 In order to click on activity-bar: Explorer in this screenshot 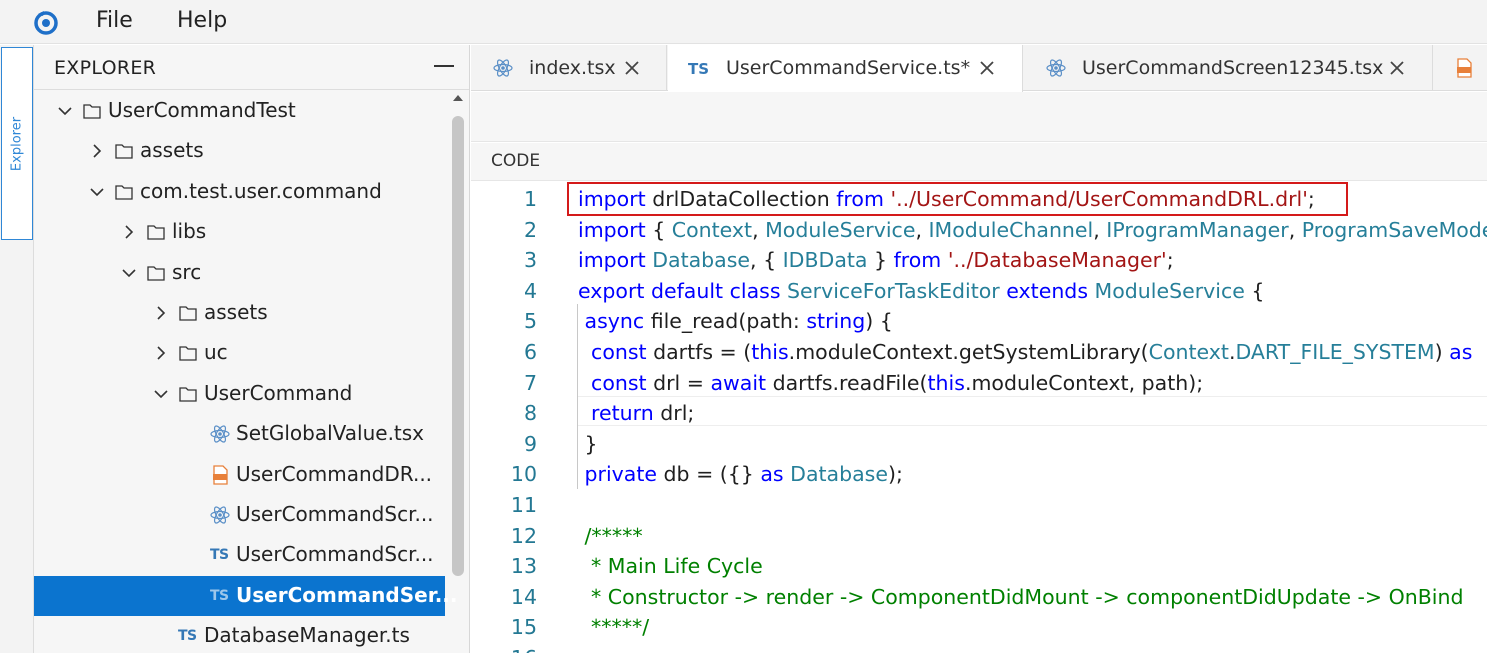, I will do `click(17, 349)`.